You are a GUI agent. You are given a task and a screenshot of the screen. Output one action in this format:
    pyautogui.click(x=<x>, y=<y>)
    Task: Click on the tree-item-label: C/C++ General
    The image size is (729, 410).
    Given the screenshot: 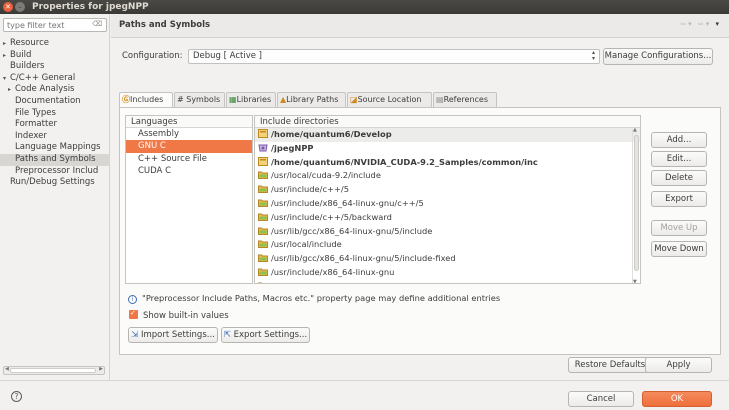 What is the action you would take?
    pyautogui.click(x=43, y=77)
    